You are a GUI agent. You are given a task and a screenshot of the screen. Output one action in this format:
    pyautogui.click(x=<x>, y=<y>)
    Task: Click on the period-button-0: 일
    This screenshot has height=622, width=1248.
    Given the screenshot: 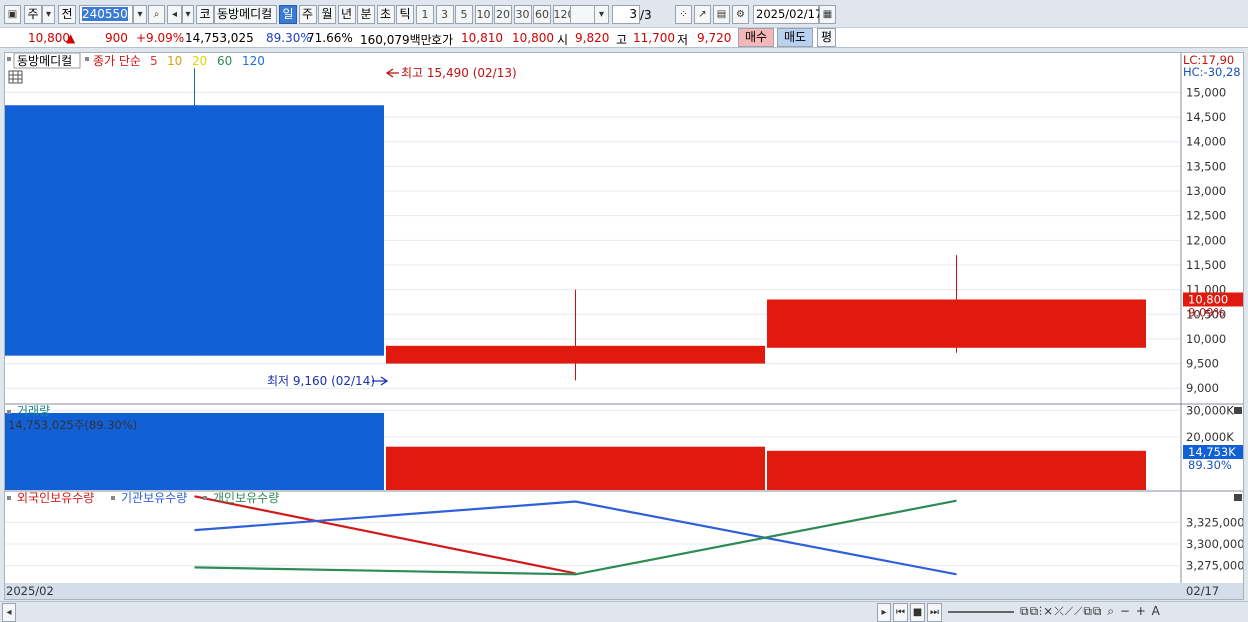 What is the action you would take?
    pyautogui.click(x=288, y=14)
    